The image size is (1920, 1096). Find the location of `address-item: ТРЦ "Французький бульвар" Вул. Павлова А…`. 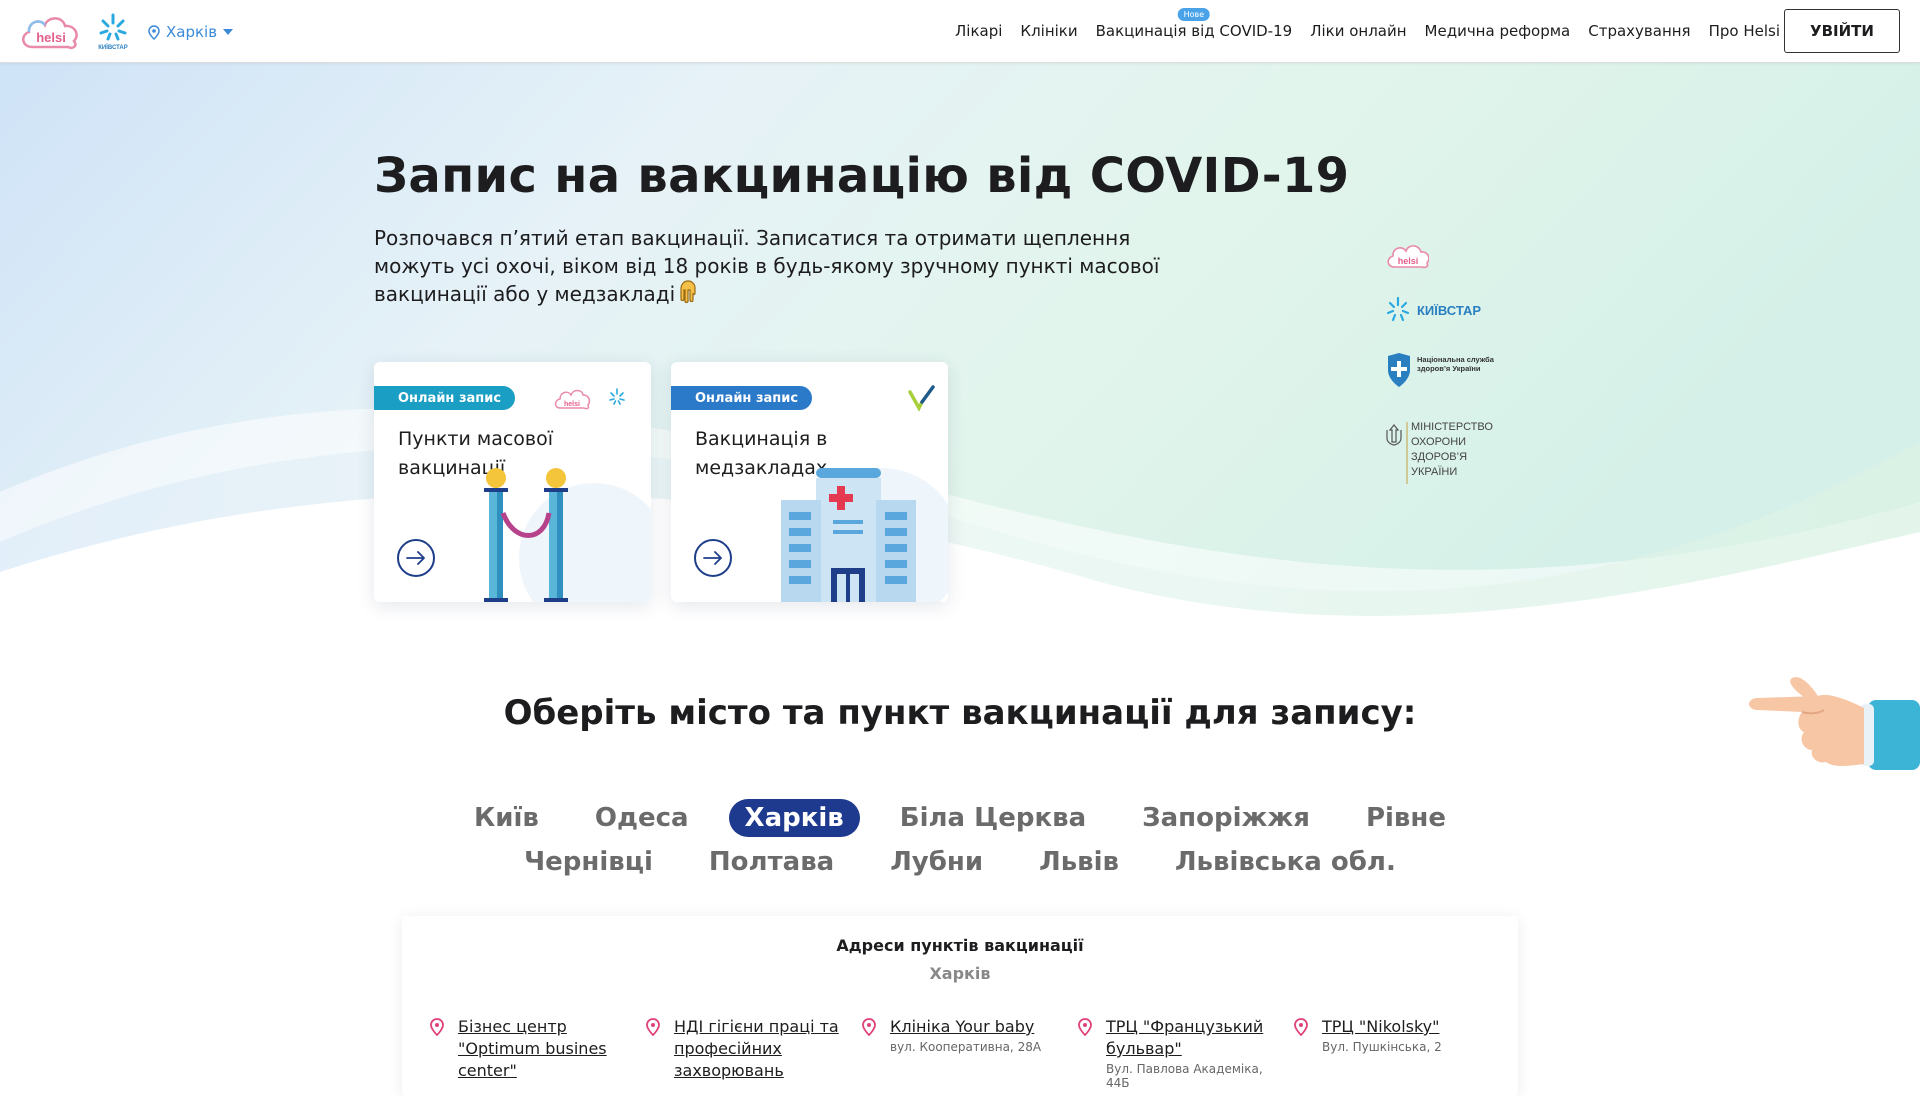

address-item: ТРЦ "Французький бульвар" Вул. Павлова А… is located at coordinates (1178, 1053).